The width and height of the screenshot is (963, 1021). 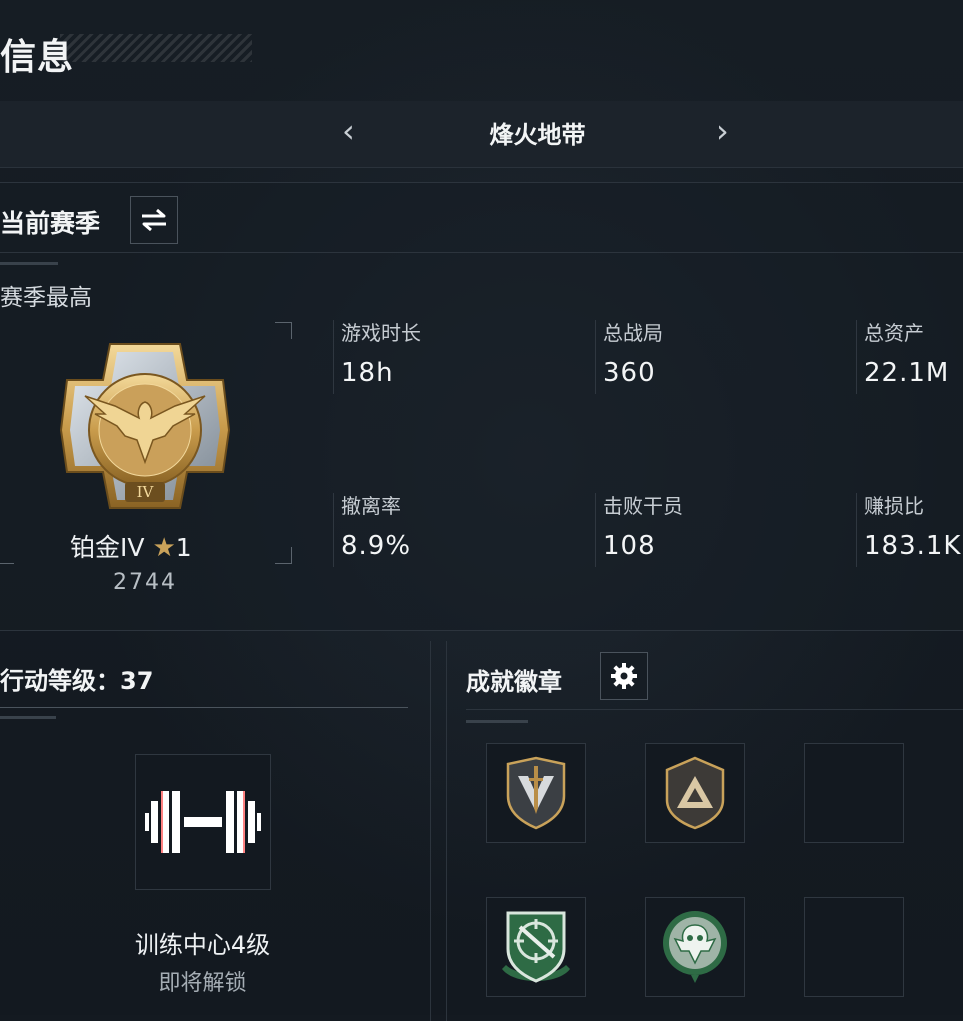 What do you see at coordinates (376, 546) in the screenshot?
I see `stat-value: 8.9%` at bounding box center [376, 546].